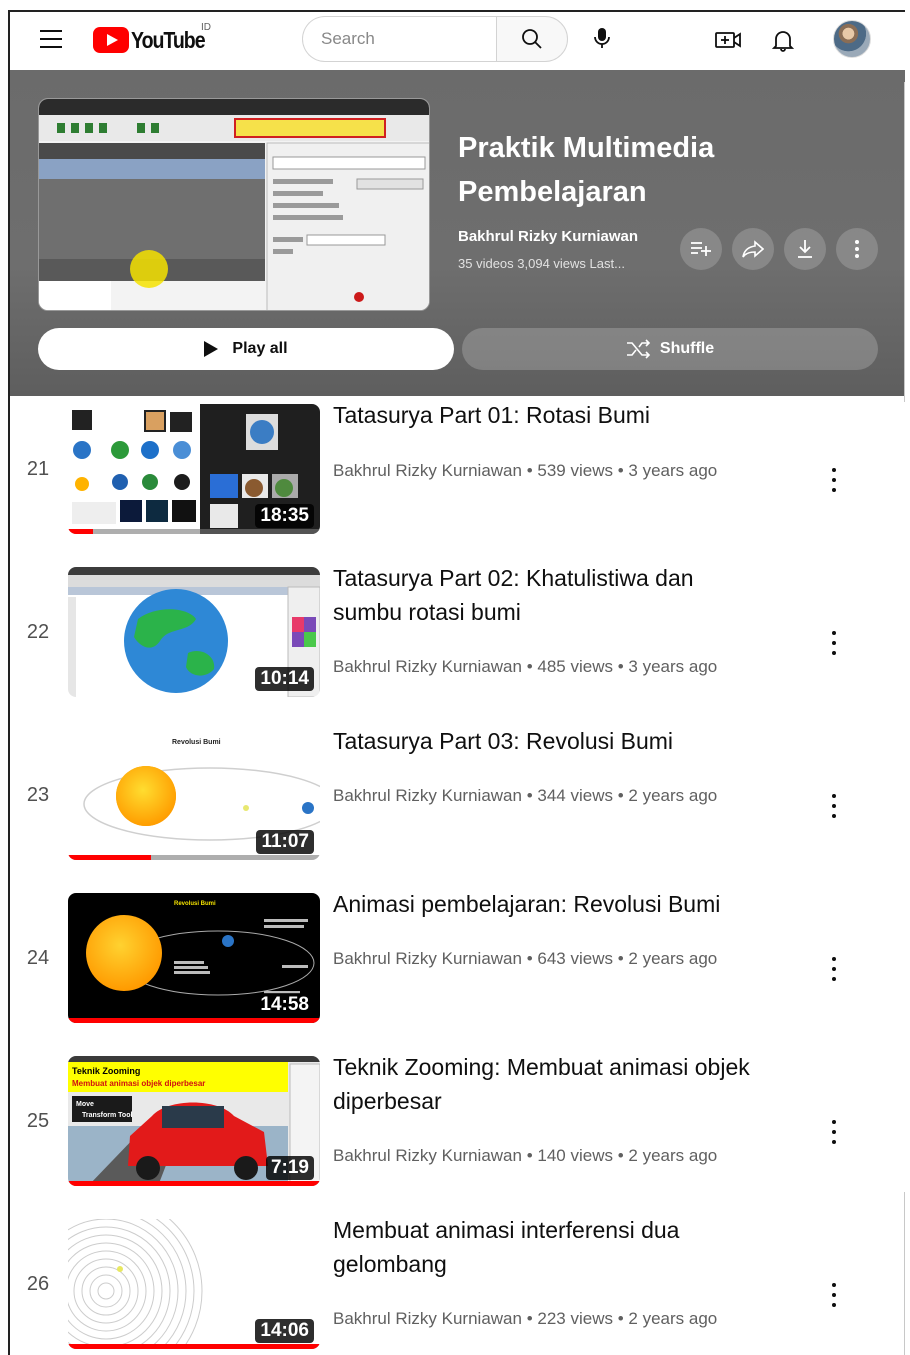  Describe the element at coordinates (575, 666) in the screenshot. I see `view-count: 485 views` at that location.